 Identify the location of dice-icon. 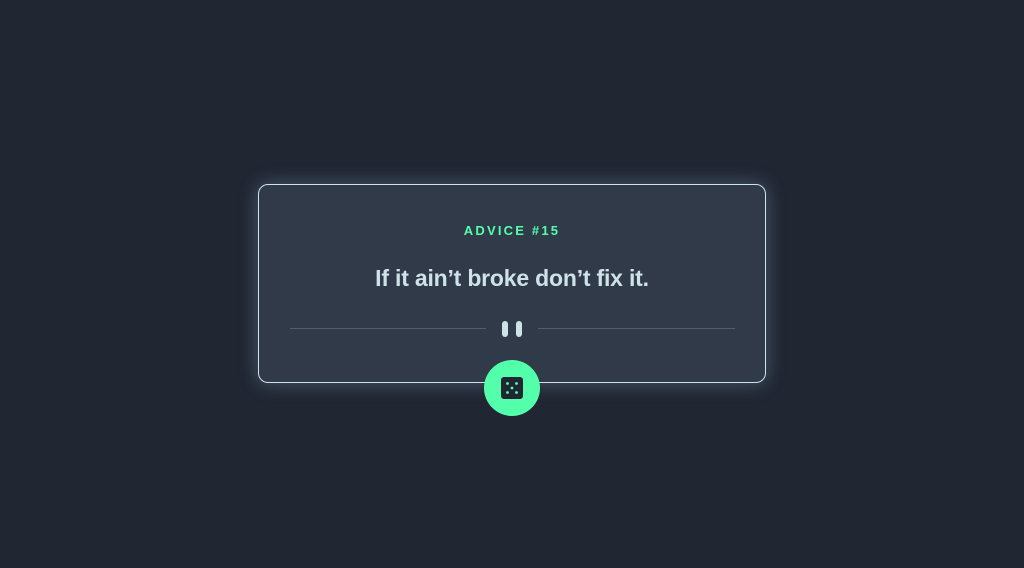
(512, 388).